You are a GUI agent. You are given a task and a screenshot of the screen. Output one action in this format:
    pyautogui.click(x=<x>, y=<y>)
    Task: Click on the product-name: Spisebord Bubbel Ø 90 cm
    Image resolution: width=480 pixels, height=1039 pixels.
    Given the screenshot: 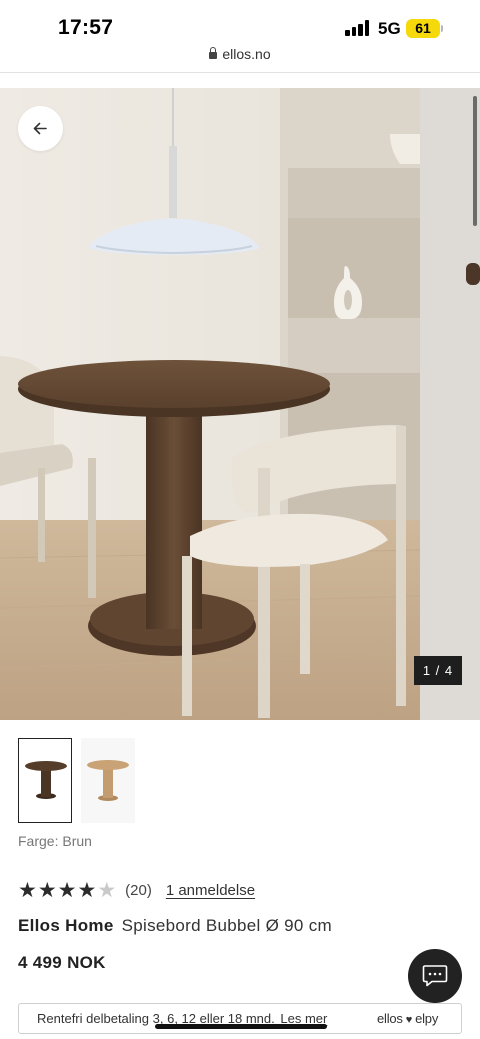 What is the action you would take?
    pyautogui.click(x=226, y=925)
    